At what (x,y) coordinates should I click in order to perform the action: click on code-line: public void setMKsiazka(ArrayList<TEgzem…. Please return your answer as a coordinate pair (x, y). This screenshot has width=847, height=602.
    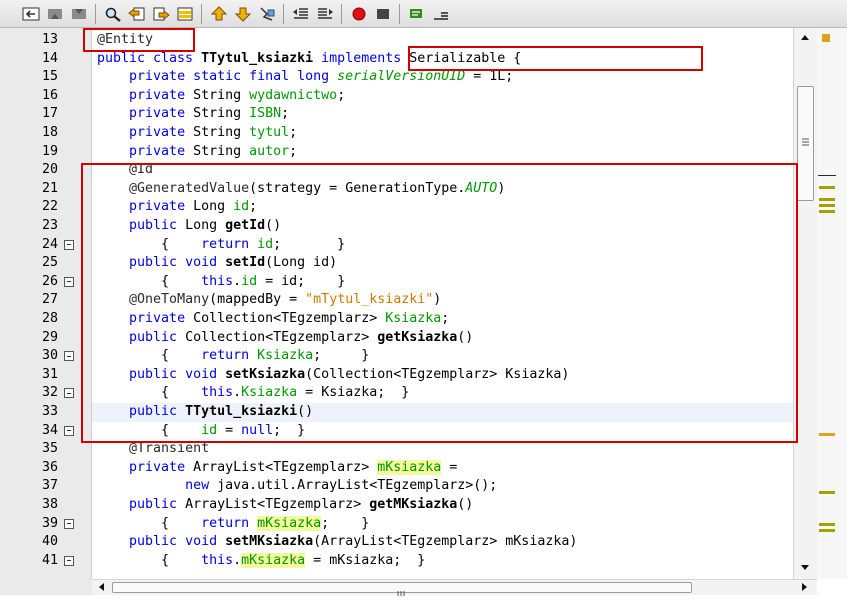
    Looking at the image, I should click on (334, 542).